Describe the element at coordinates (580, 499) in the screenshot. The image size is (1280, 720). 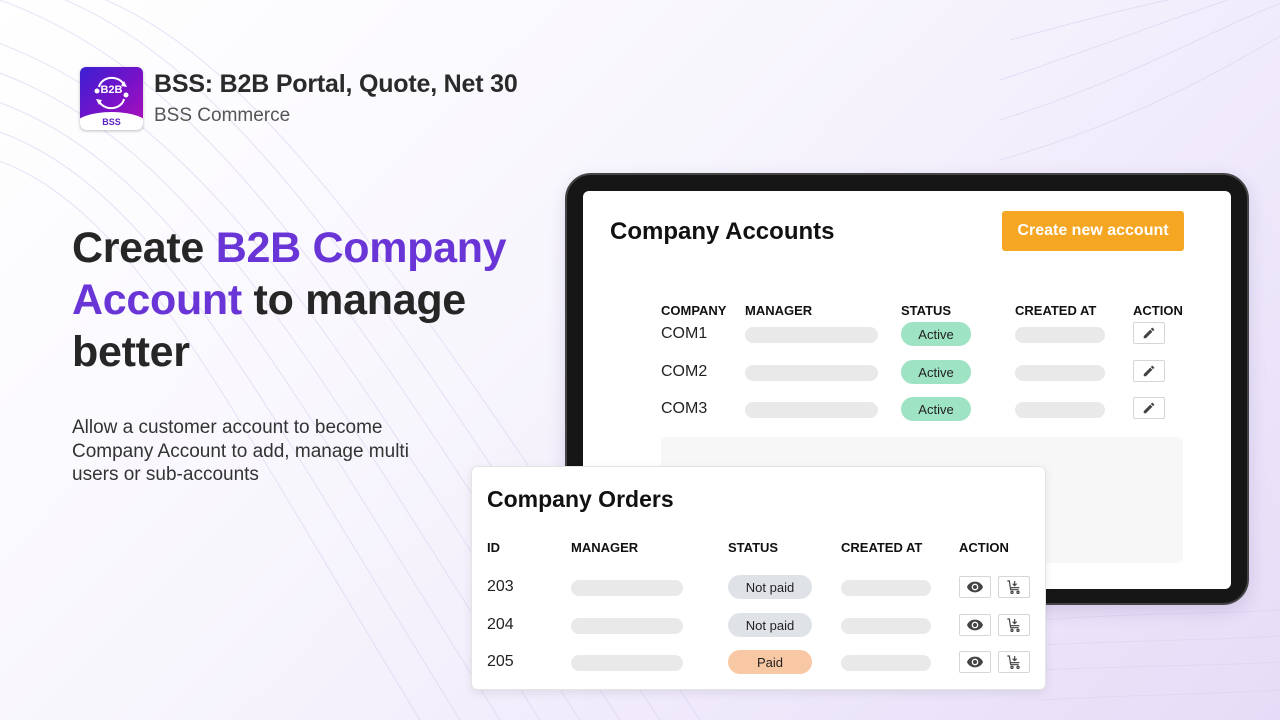
I see `company-orders-title: Company Orders` at that location.